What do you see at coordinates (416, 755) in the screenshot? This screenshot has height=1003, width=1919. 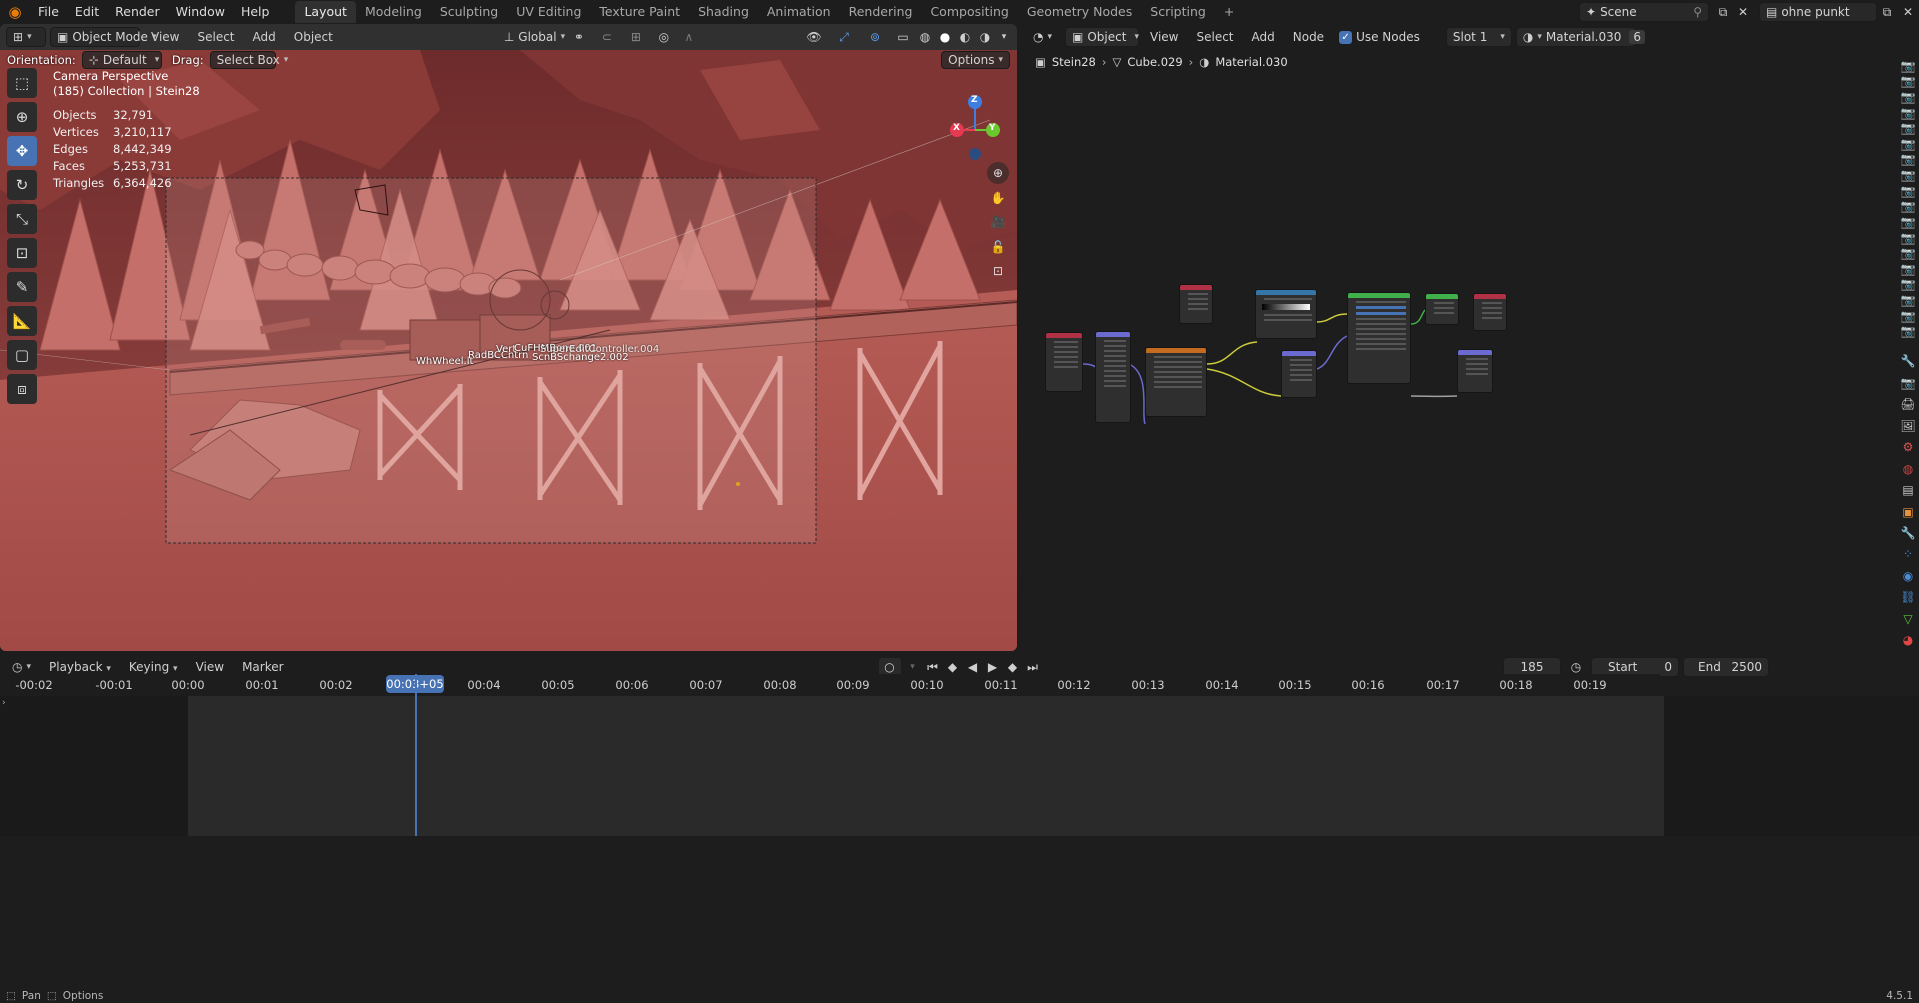 I see `playhead` at bounding box center [416, 755].